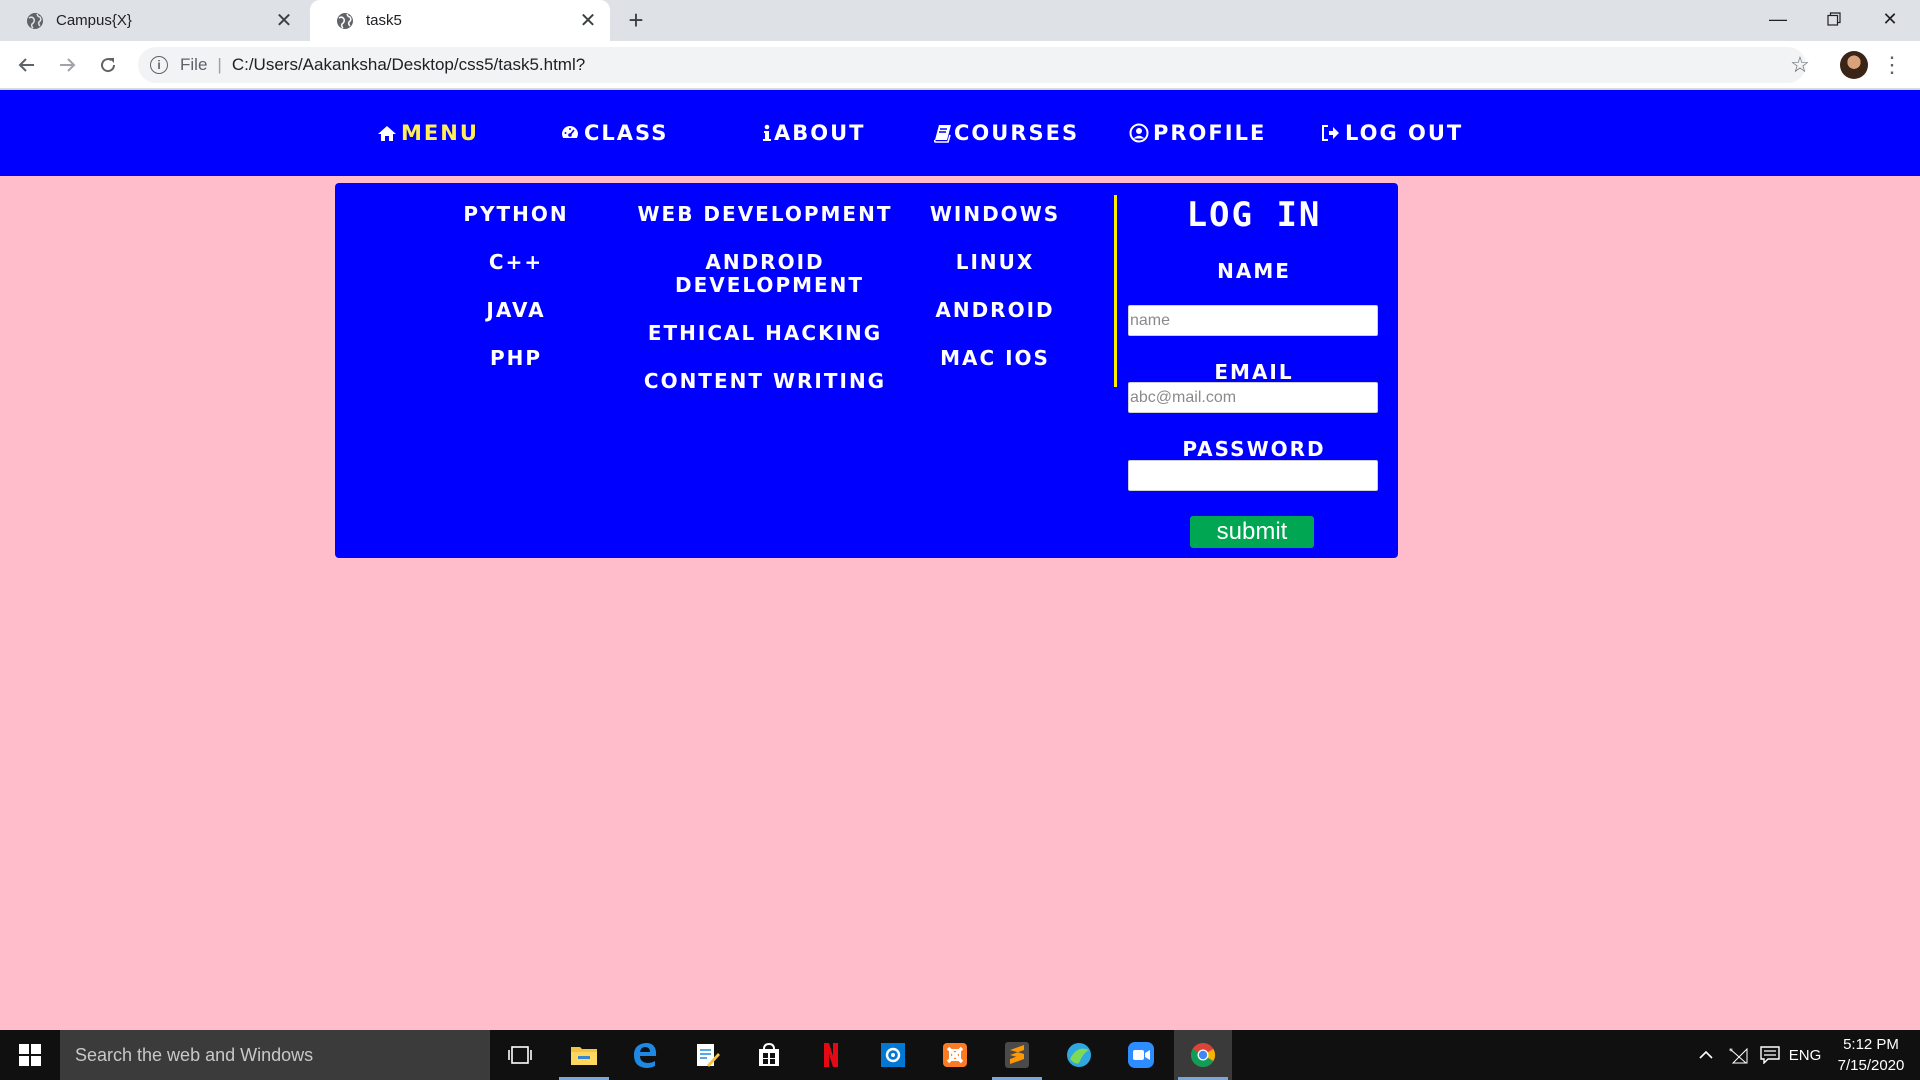 Image resolution: width=1920 pixels, height=1080 pixels. Describe the element at coordinates (460, 20) in the screenshot. I see `browser-tab-task5: task5 ✕` at that location.